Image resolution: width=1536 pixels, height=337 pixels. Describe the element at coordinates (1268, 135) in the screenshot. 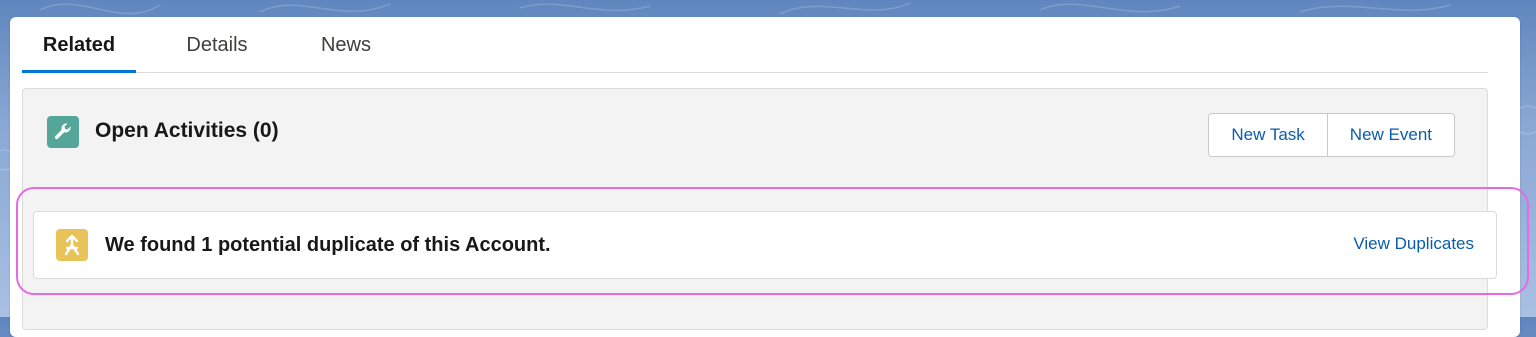

I see `new-task-button: New Task` at that location.